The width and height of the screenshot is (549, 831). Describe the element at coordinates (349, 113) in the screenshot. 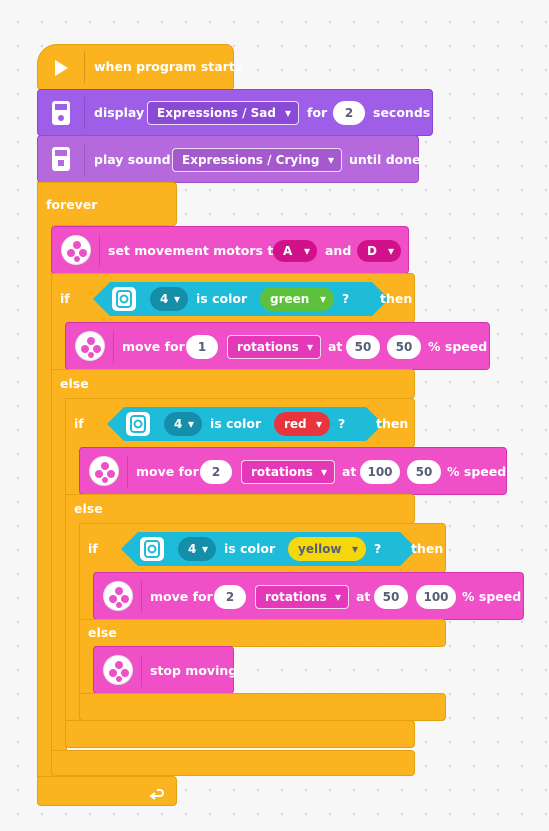

I see `duration-input: 2` at that location.